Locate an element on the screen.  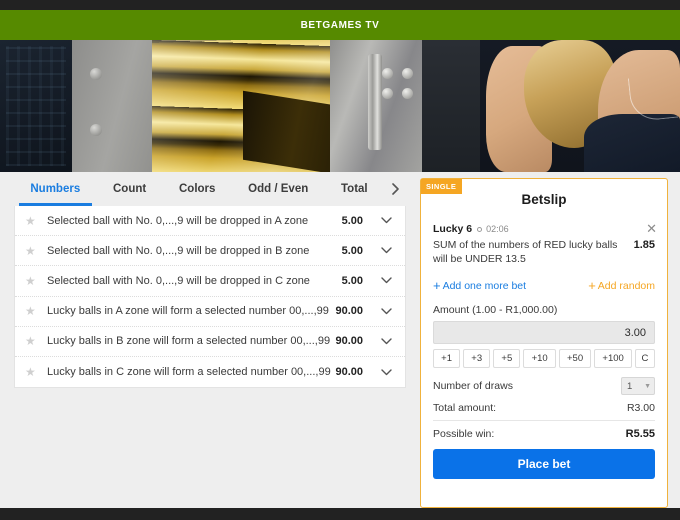
amount-chip-plus-50: +50 is located at coordinates (575, 359).